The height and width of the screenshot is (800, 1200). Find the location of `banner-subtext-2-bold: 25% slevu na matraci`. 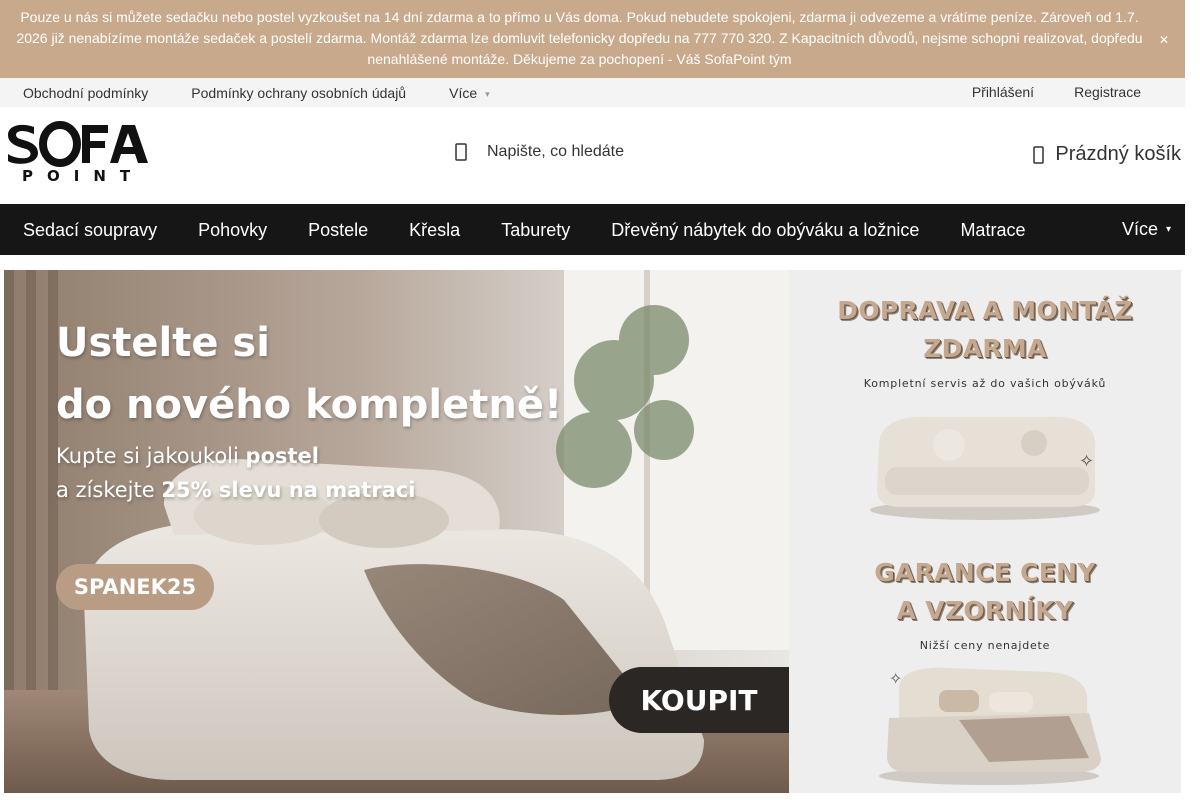

banner-subtext-2-bold: 25% slevu na matraci is located at coordinates (288, 490).